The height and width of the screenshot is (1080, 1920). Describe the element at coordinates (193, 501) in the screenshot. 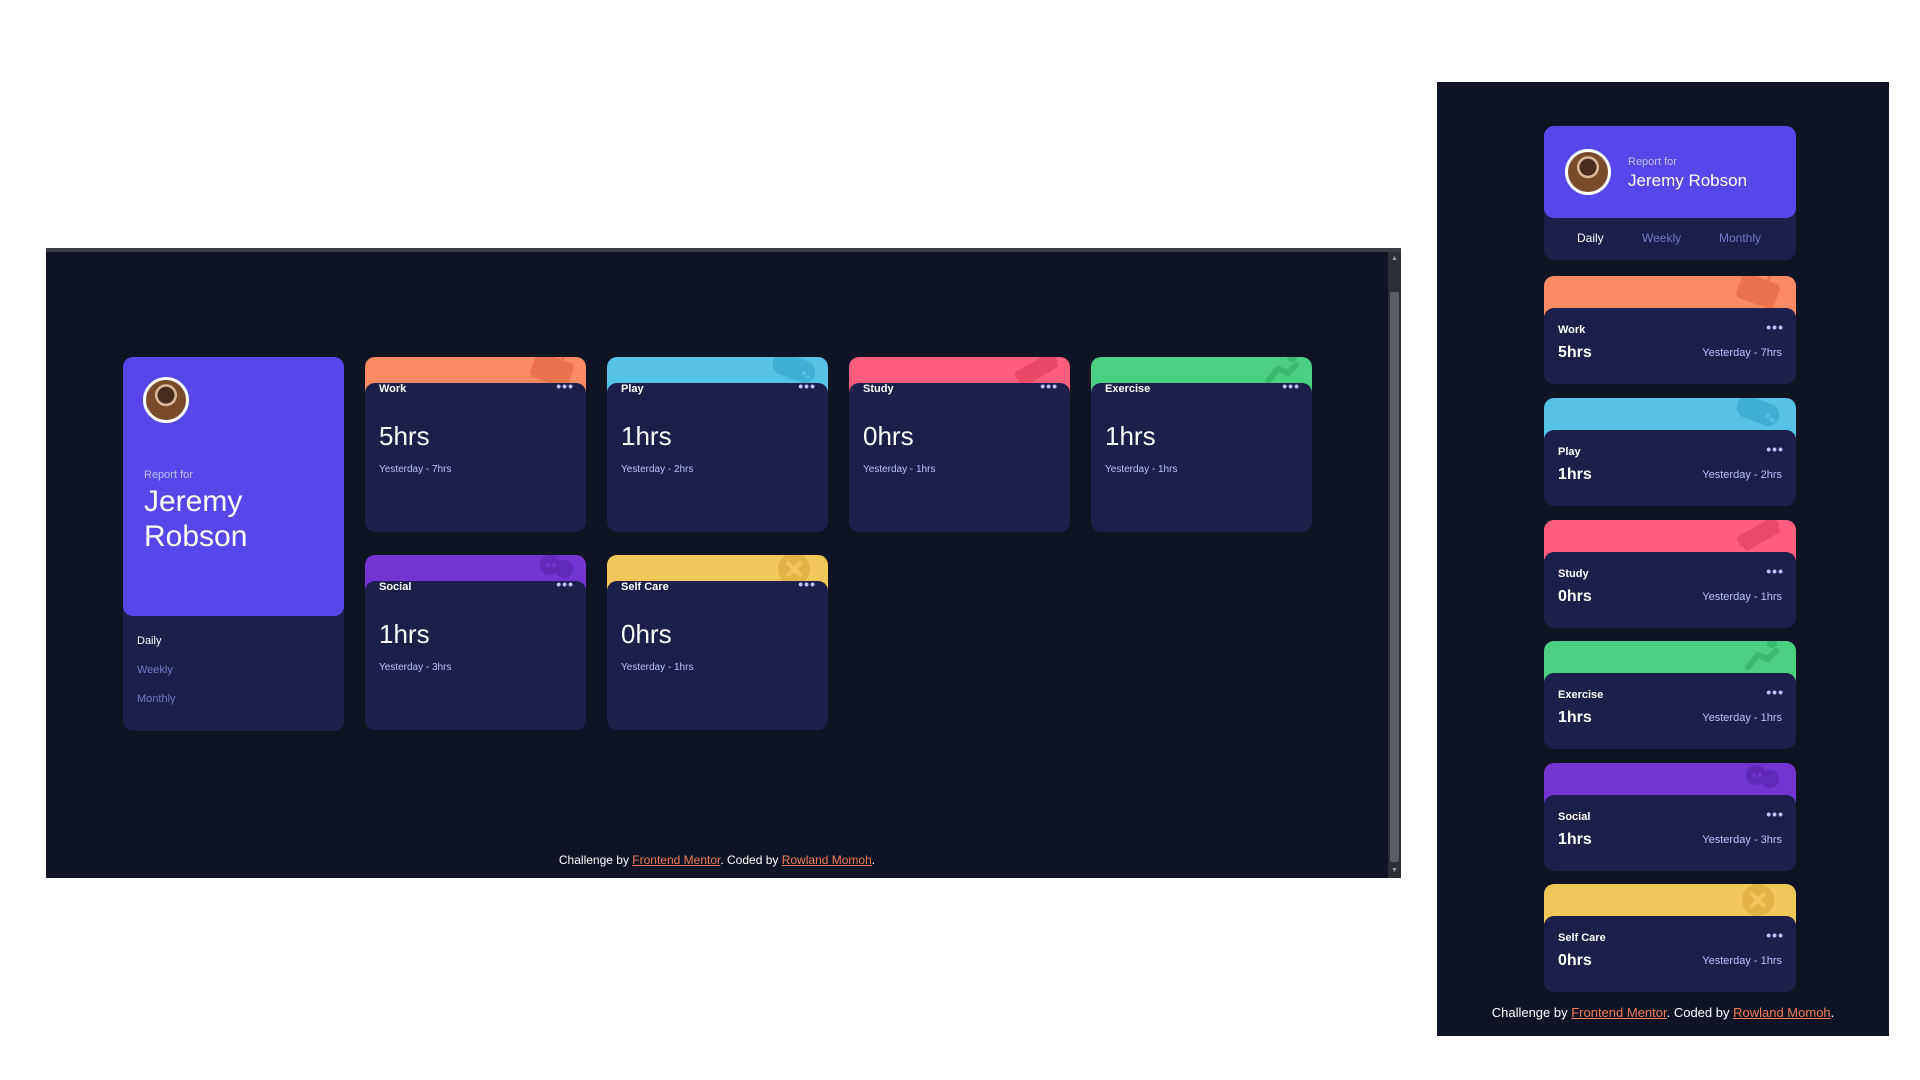

I see `profile-name-first: Jeremy` at that location.